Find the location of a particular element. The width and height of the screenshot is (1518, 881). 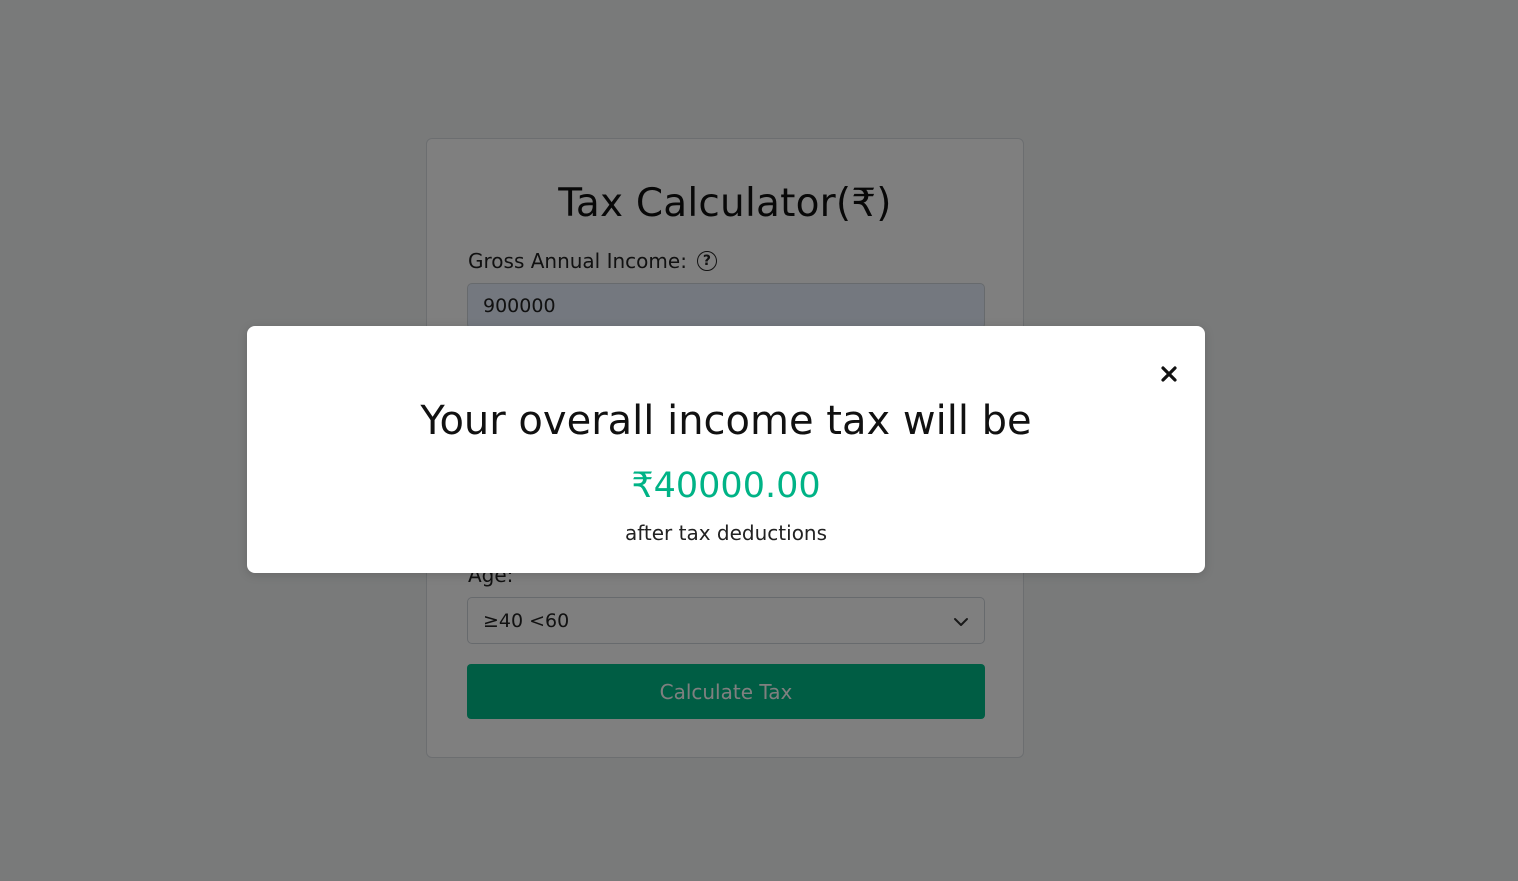

after-deductions-text: after tax deductions is located at coordinates (726, 533).